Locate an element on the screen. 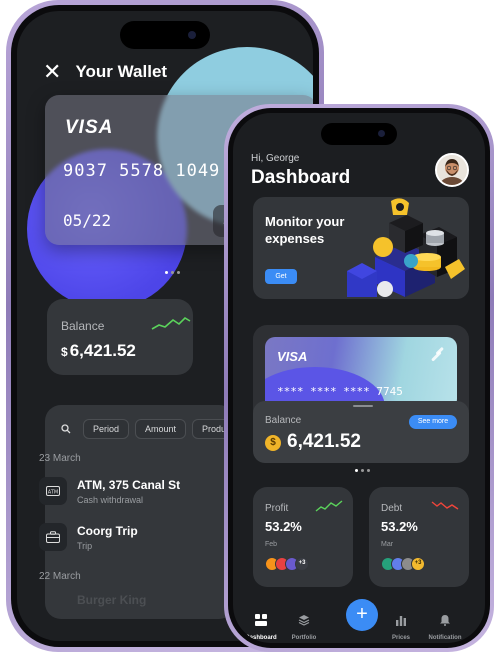 The image size is (496, 656). transaction-title-faded: Burger King is located at coordinates (111, 600).